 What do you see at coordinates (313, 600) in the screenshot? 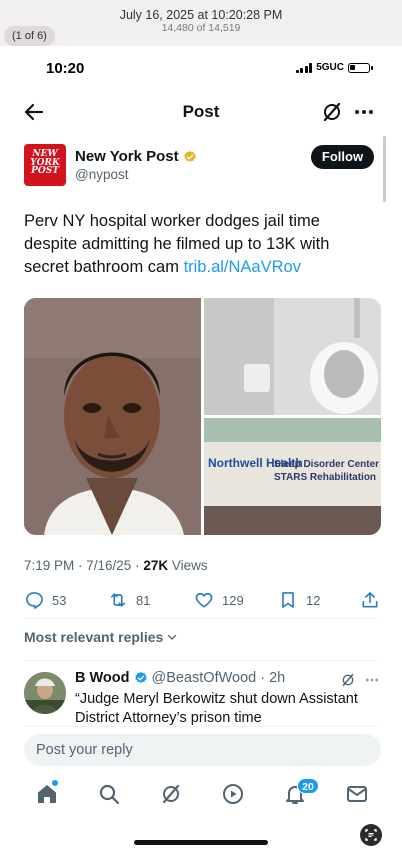
I see `bookmark-count: 12` at bounding box center [313, 600].